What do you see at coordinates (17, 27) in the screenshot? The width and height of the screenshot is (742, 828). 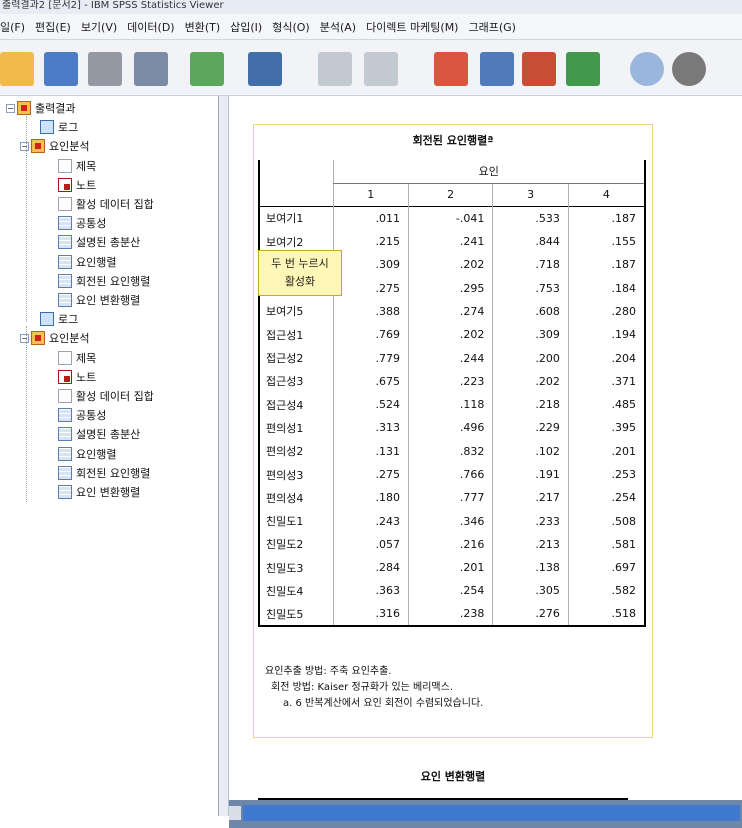 I see `menu-item-0: 일(F)` at bounding box center [17, 27].